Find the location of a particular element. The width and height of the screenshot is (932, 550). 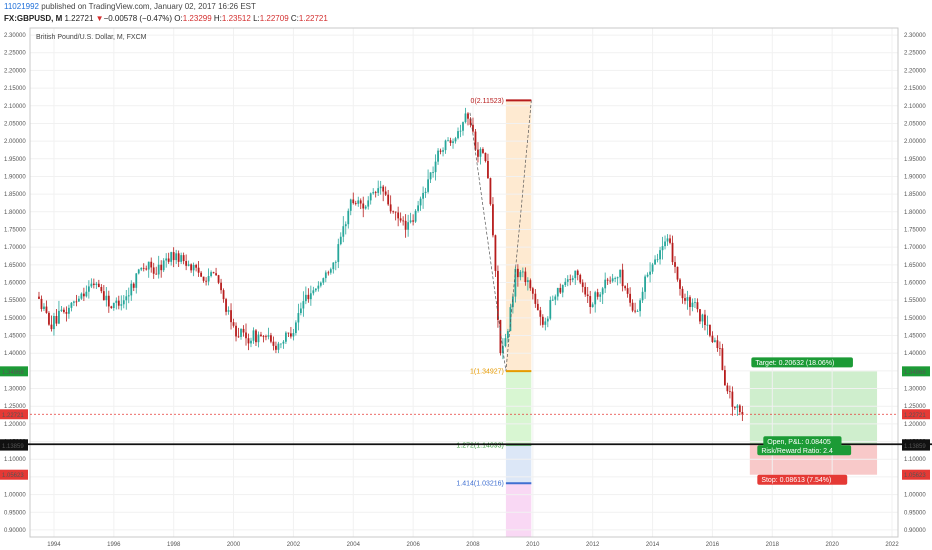

y-tick-label-right: 1.75000 is located at coordinates (915, 230).